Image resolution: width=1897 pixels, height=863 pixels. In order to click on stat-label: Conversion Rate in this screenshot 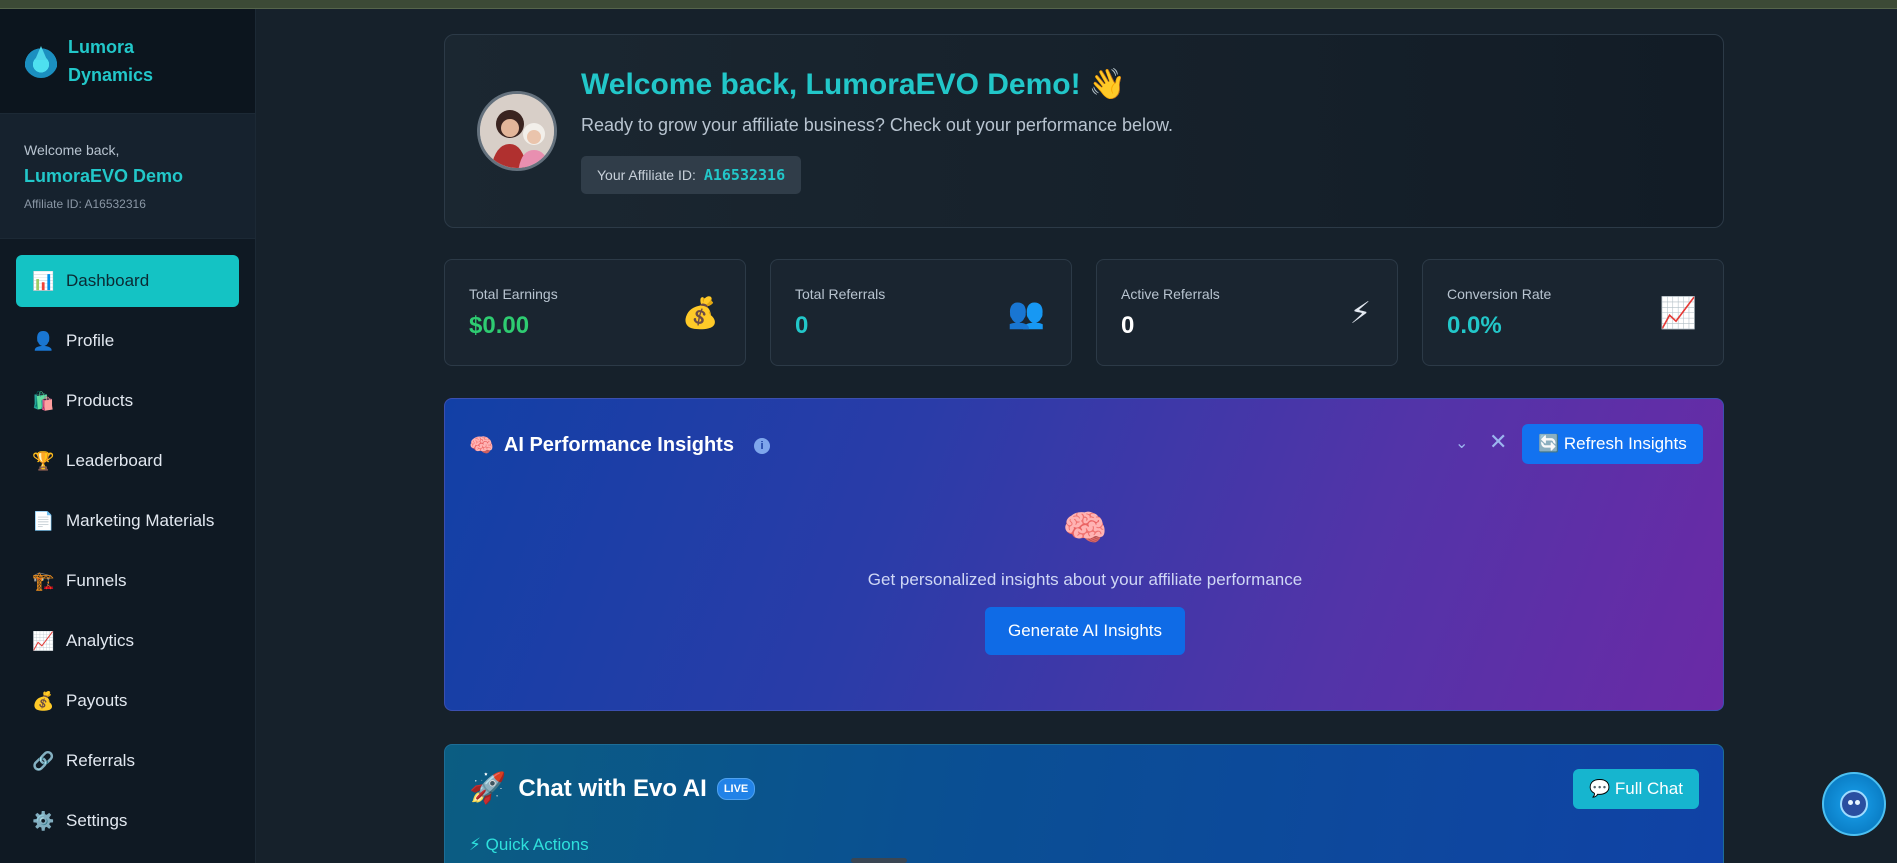, I will do `click(1499, 294)`.